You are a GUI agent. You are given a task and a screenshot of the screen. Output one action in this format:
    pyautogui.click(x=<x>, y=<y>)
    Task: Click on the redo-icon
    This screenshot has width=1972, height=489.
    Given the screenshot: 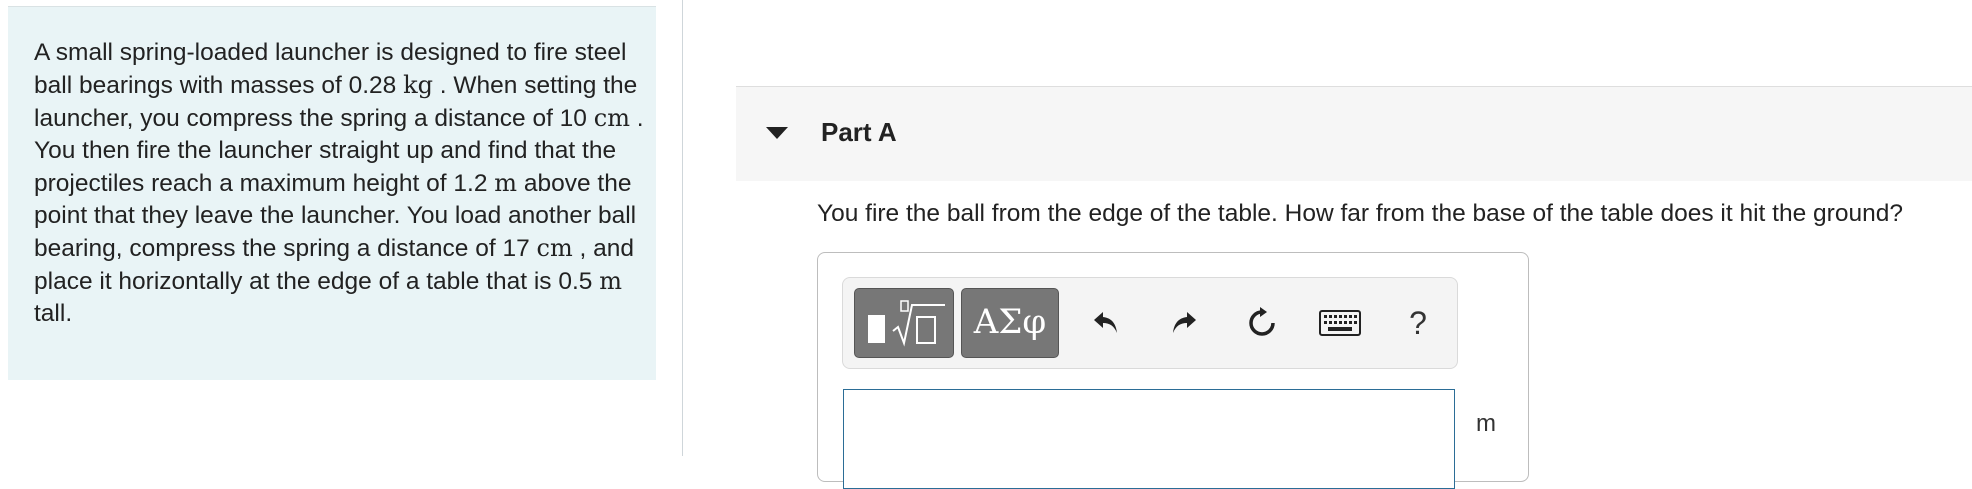 What is the action you would take?
    pyautogui.click(x=1184, y=323)
    